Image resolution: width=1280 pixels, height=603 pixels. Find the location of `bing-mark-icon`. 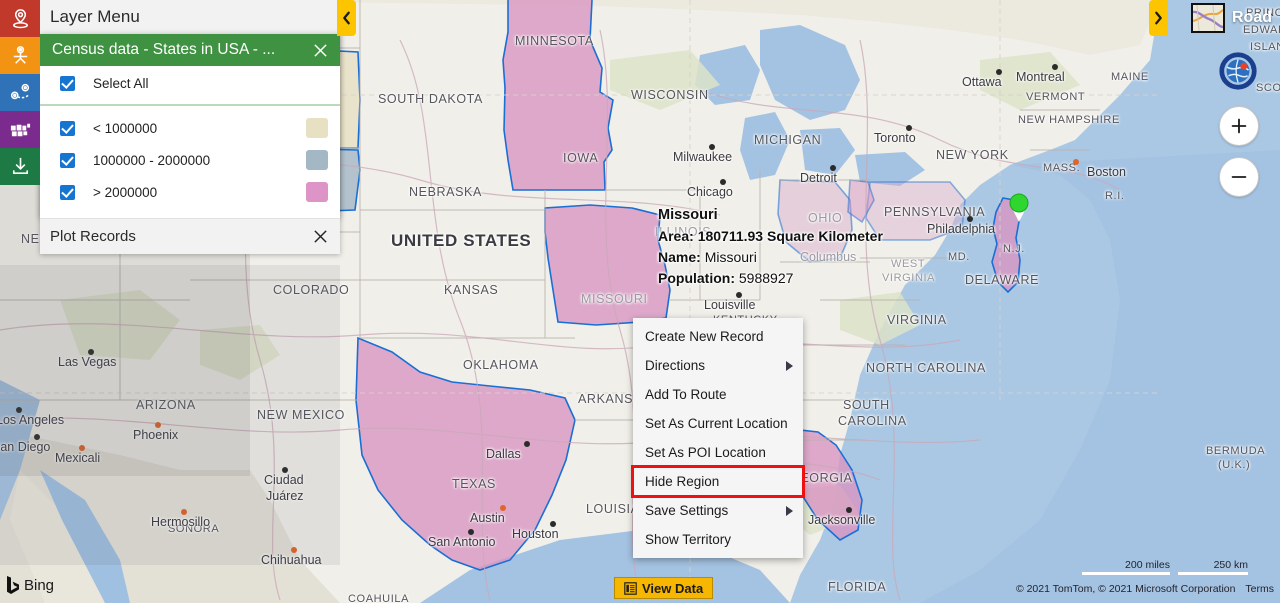

bing-mark-icon is located at coordinates (13, 585).